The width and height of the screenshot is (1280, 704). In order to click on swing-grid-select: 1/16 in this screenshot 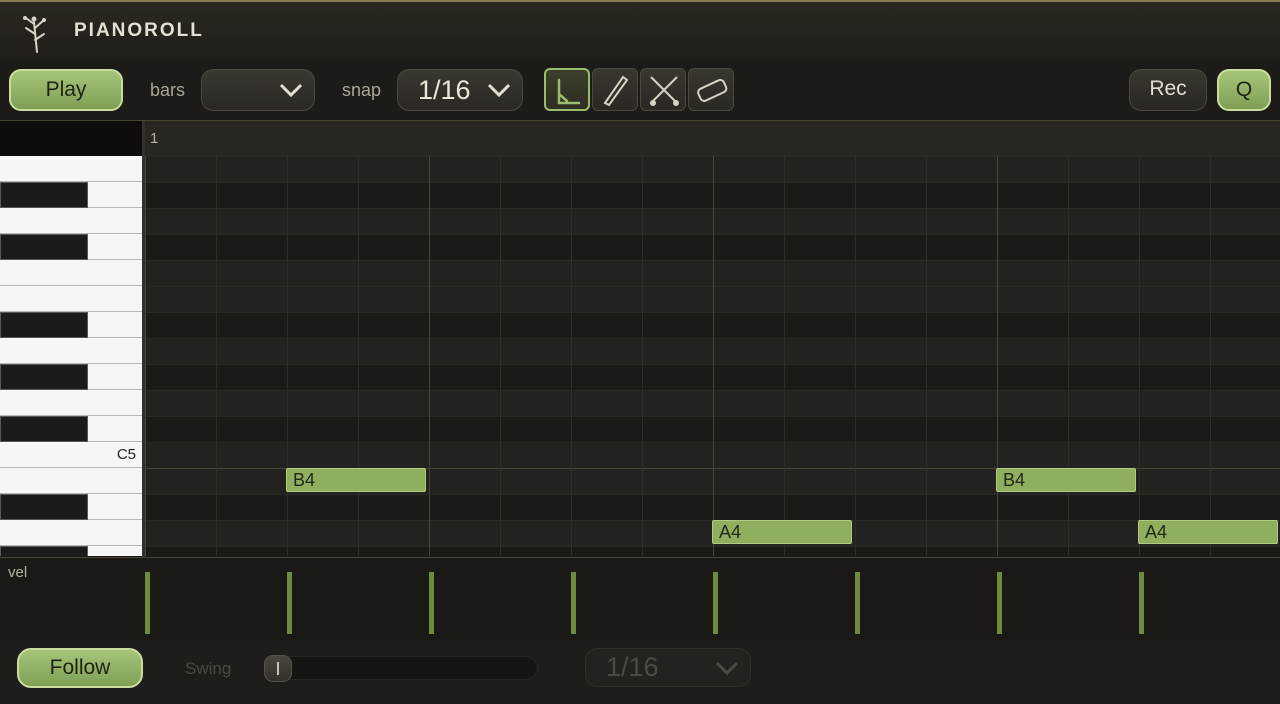, I will do `click(668, 667)`.